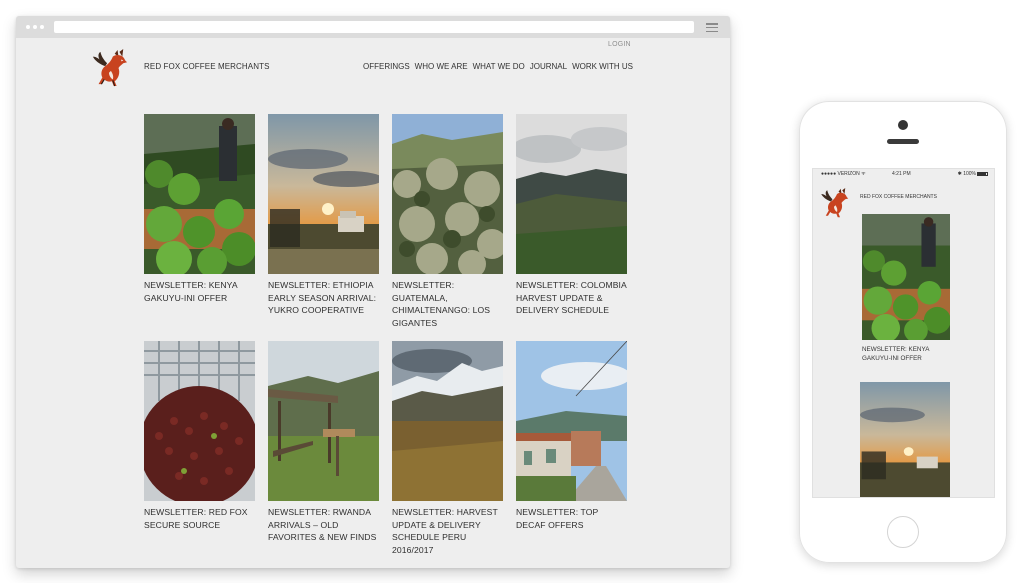 Image resolution: width=1024 pixels, height=583 pixels. I want to click on mobile-post-image-kenya, so click(906, 277).